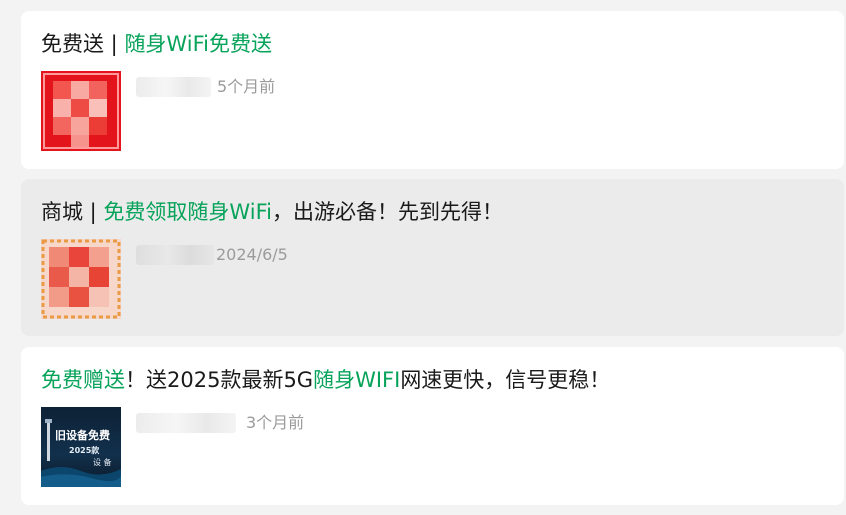  What do you see at coordinates (275, 422) in the screenshot?
I see `publish-time: 3个月前` at bounding box center [275, 422].